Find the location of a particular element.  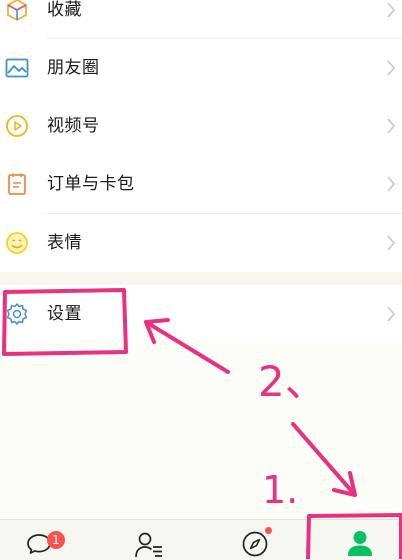

new-content-dot is located at coordinates (268, 530).